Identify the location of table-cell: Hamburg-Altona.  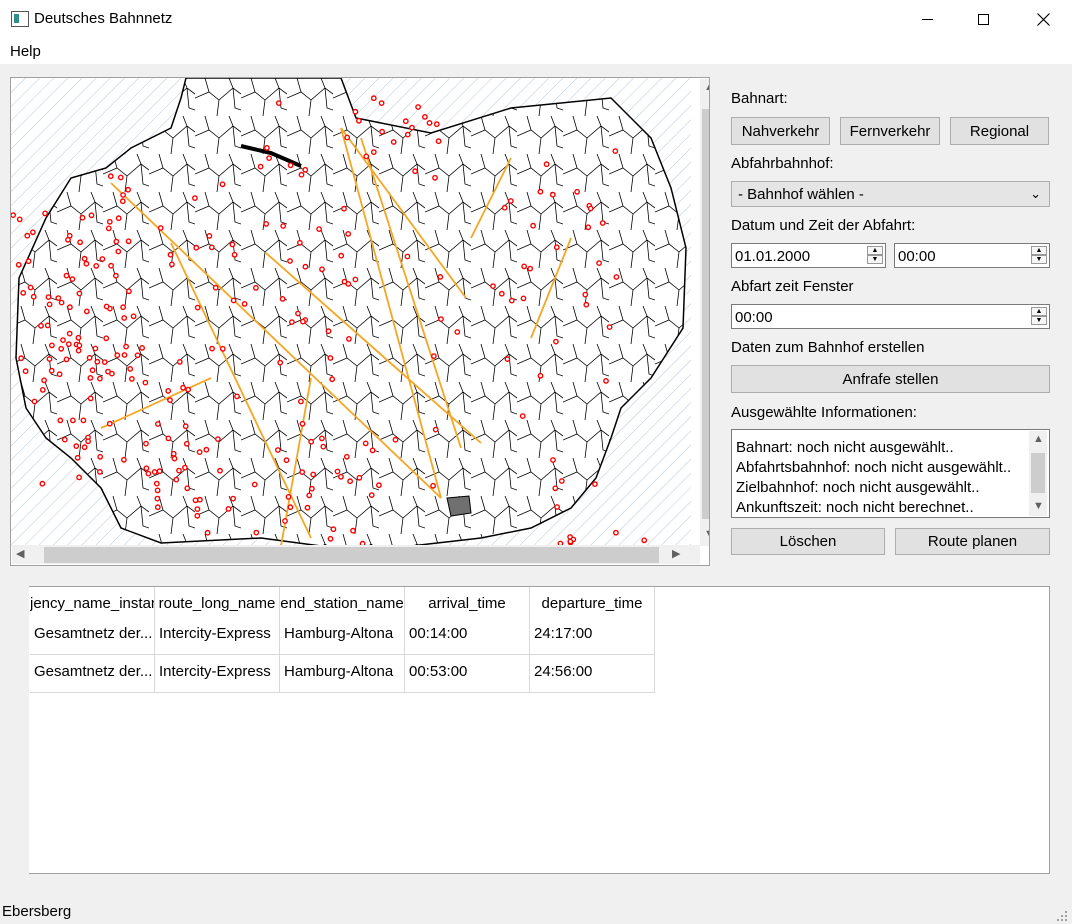
(342, 674).